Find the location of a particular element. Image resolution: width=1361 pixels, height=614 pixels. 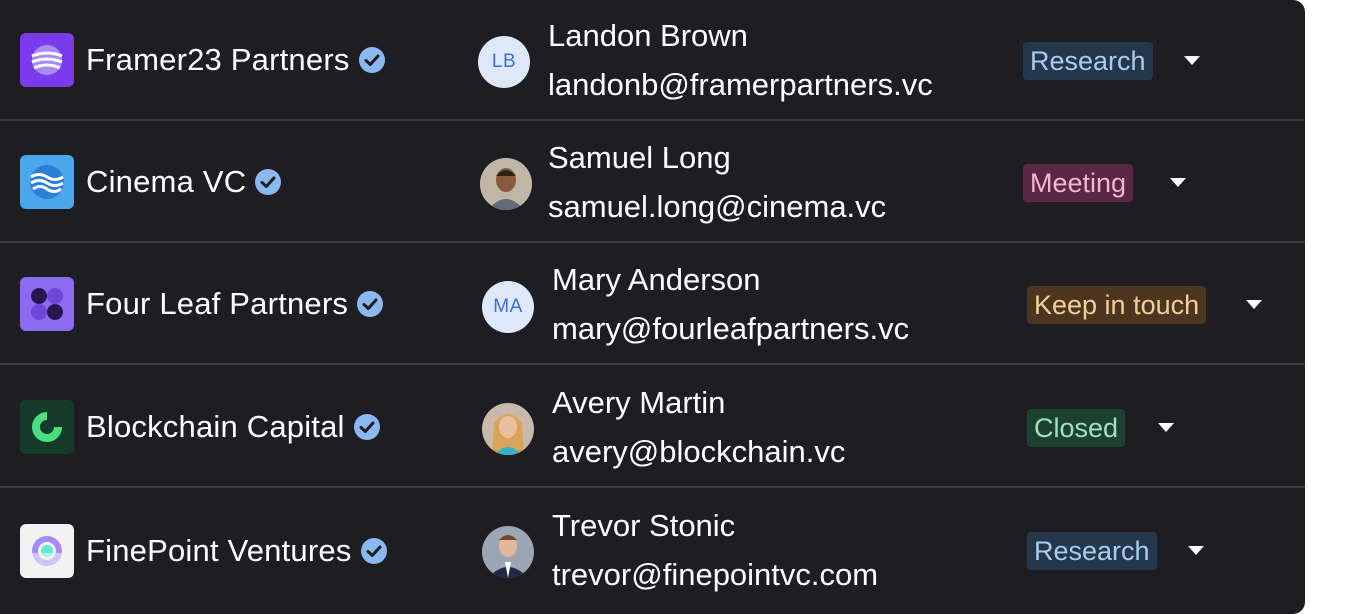

company-cell: Cinema VC is located at coordinates (151, 181).